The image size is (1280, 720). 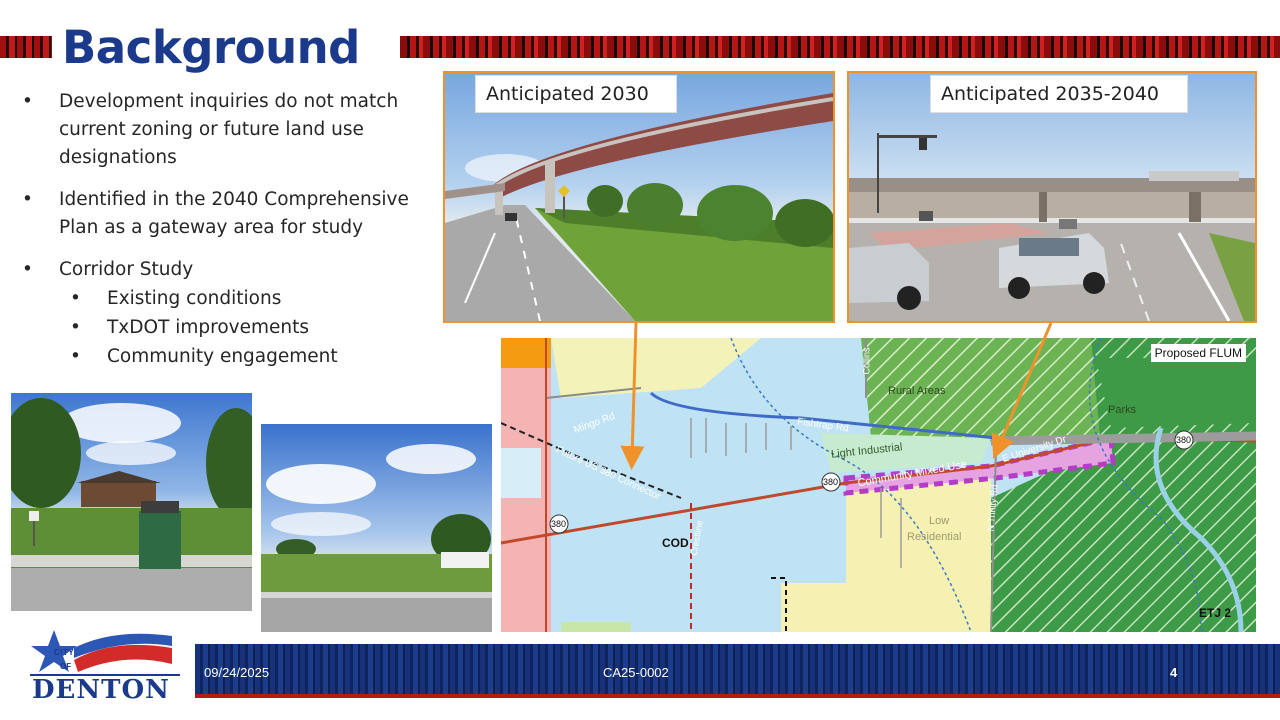 What do you see at coordinates (237, 672) in the screenshot?
I see `footer-date: 09/24/2025` at bounding box center [237, 672].